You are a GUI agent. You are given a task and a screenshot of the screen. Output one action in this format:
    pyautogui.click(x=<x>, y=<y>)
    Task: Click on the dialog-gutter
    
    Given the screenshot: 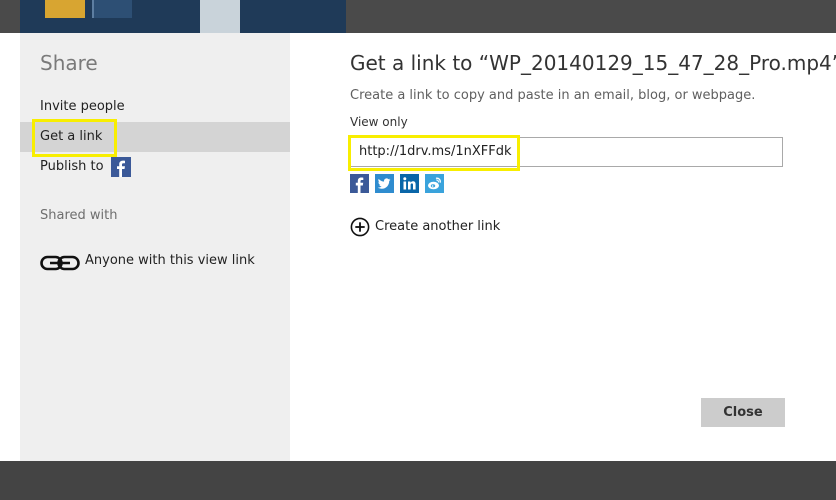 What is the action you would take?
    pyautogui.click(x=10, y=247)
    